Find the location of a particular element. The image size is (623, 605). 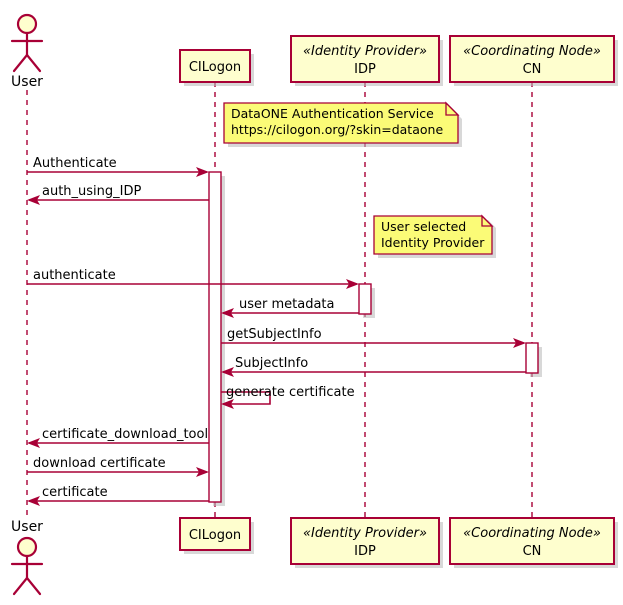

message-label-authenticate-idp: authenticate is located at coordinates (74, 275).